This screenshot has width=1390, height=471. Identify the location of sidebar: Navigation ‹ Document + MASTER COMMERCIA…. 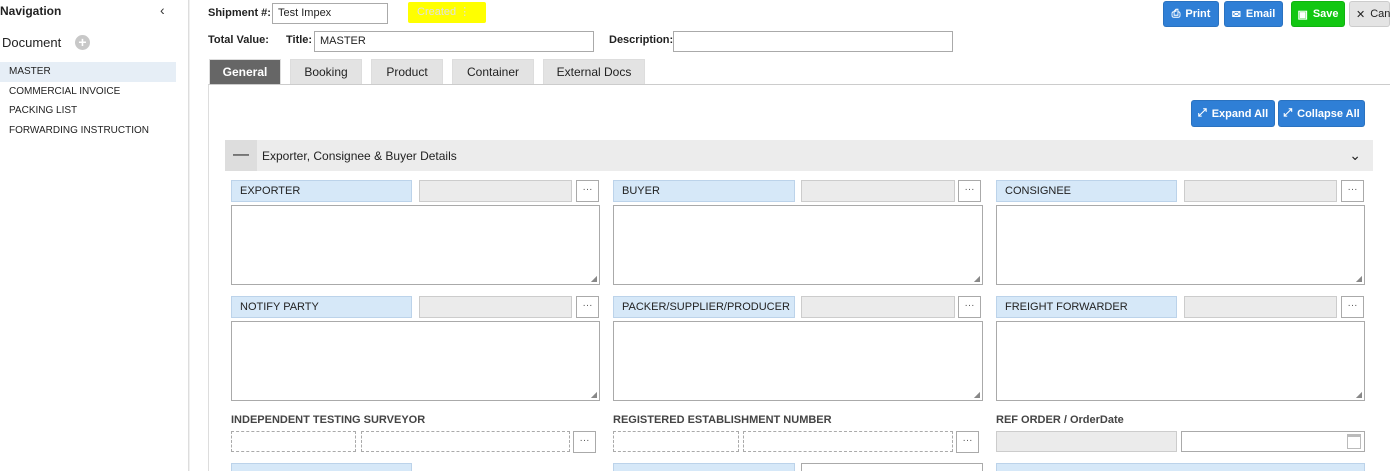
(94, 235).